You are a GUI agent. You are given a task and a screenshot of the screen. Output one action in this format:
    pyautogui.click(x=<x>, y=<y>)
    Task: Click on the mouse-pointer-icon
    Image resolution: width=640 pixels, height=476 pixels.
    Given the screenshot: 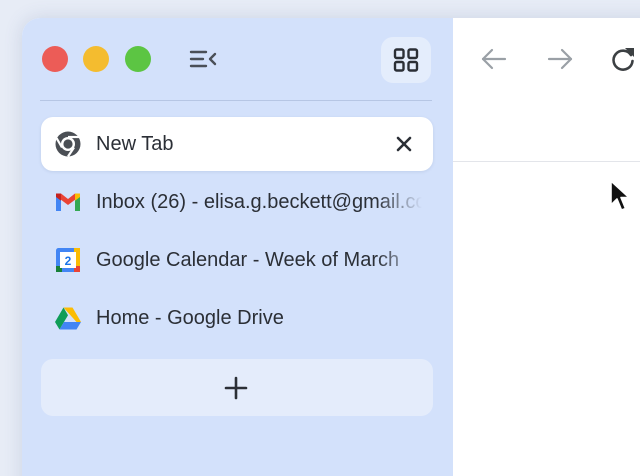 What is the action you would take?
    pyautogui.click(x=620, y=195)
    